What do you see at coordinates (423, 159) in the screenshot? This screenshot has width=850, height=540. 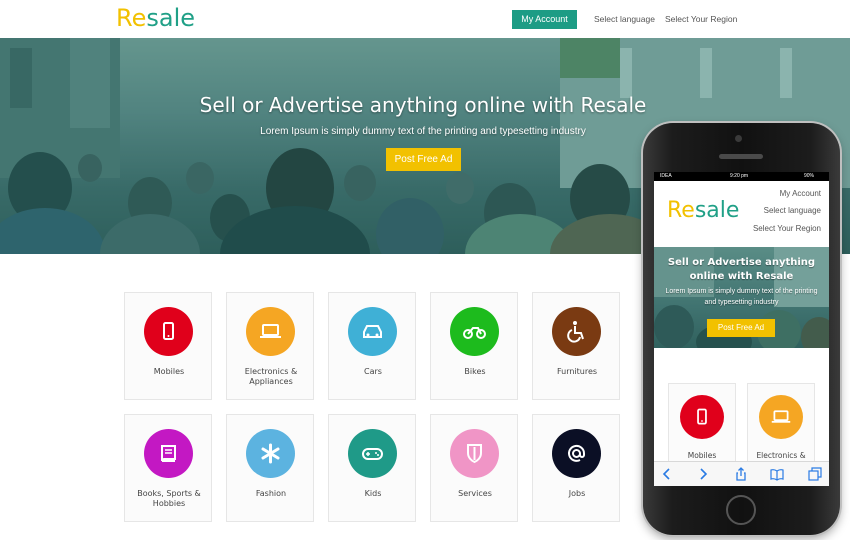 I see `post-free-ad-button: Post Free Ad` at bounding box center [423, 159].